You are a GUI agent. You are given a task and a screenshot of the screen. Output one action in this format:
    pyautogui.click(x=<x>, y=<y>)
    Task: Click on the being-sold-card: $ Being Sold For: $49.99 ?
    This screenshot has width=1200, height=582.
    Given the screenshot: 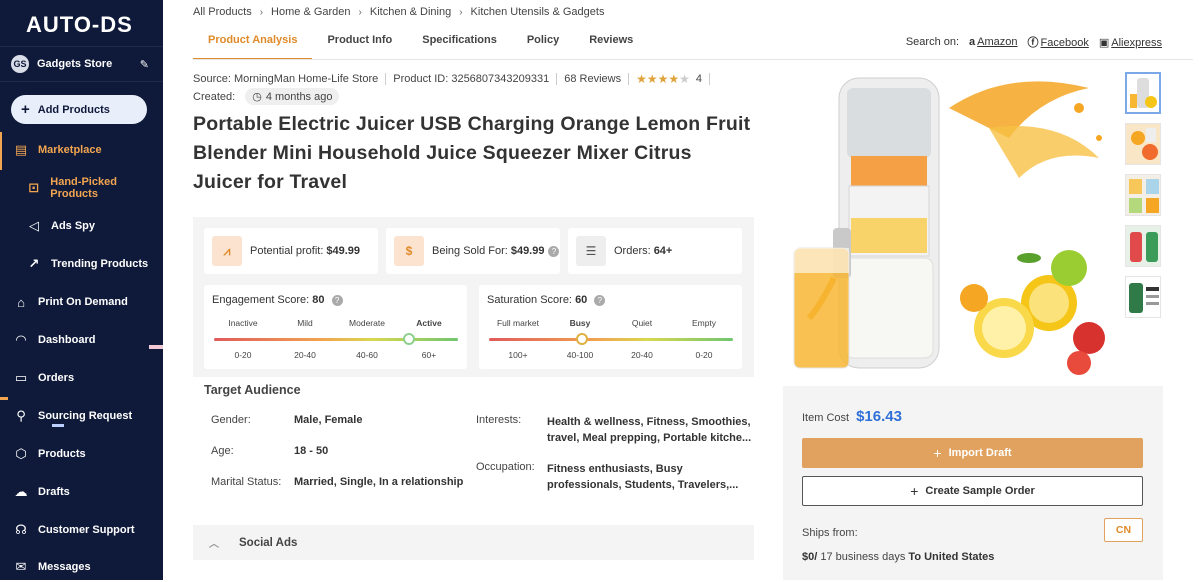 What is the action you would take?
    pyautogui.click(x=473, y=251)
    